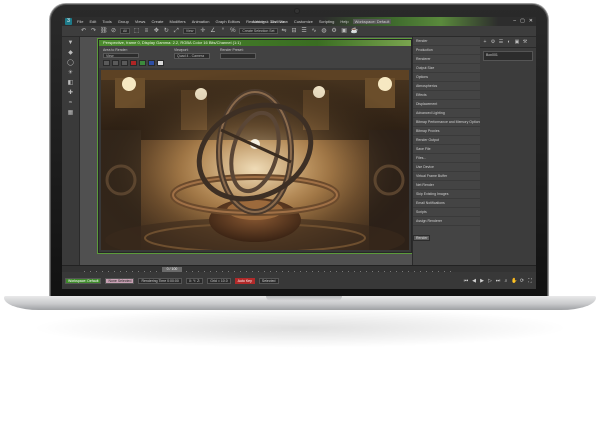  Describe the element at coordinates (446, 50) in the screenshot. I see `property-row: Production` at that location.